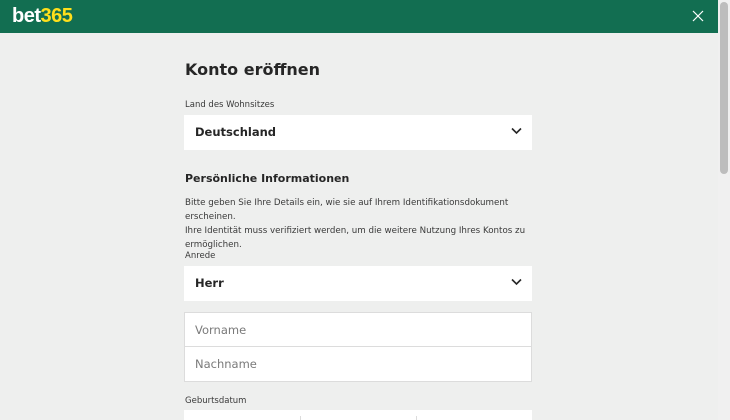 This screenshot has height=420, width=730. I want to click on salutation-value: Herr, so click(209, 283).